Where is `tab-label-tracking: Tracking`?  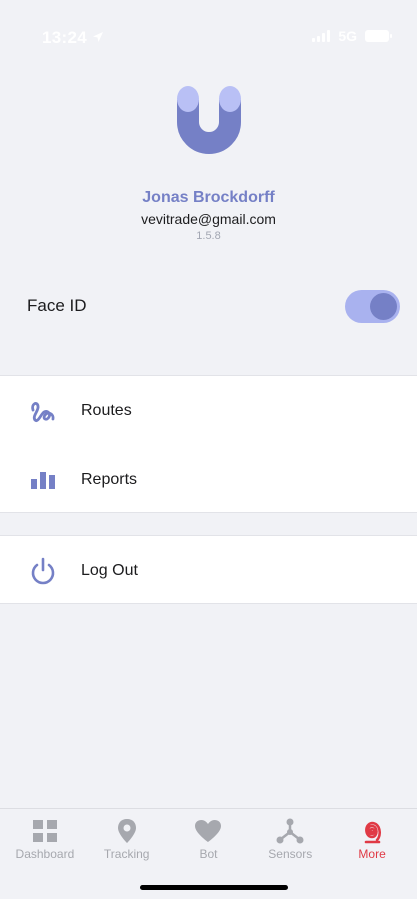 tab-label-tracking: Tracking is located at coordinates (126, 854).